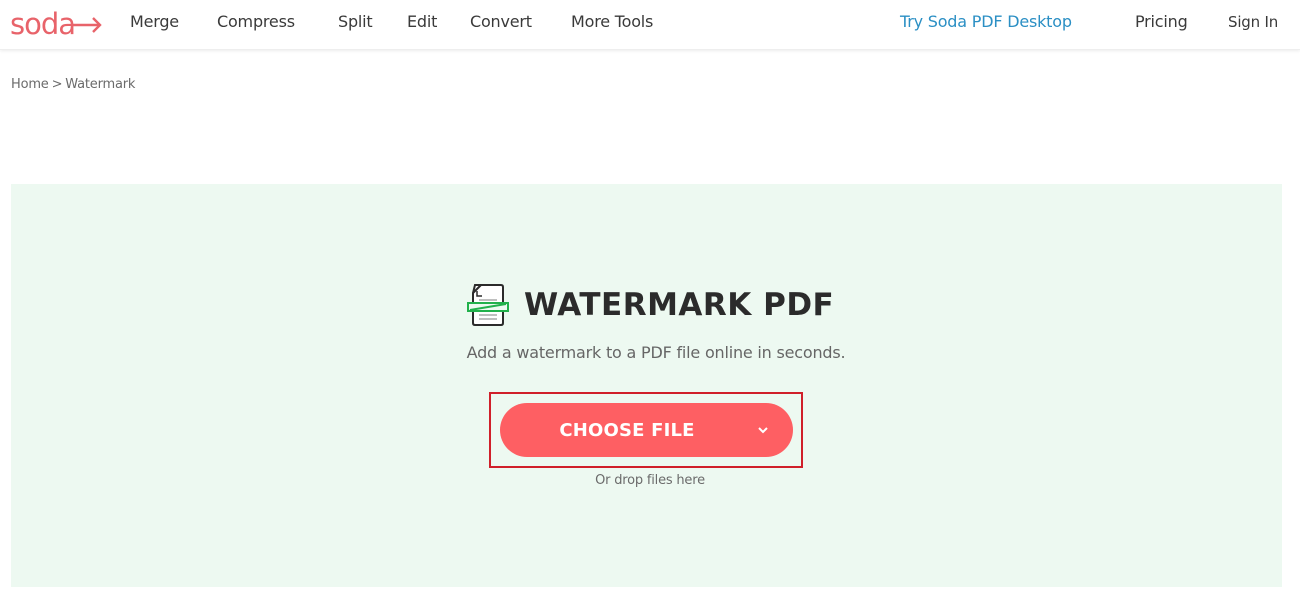  I want to click on sign-in-link: Sign In, so click(1253, 22).